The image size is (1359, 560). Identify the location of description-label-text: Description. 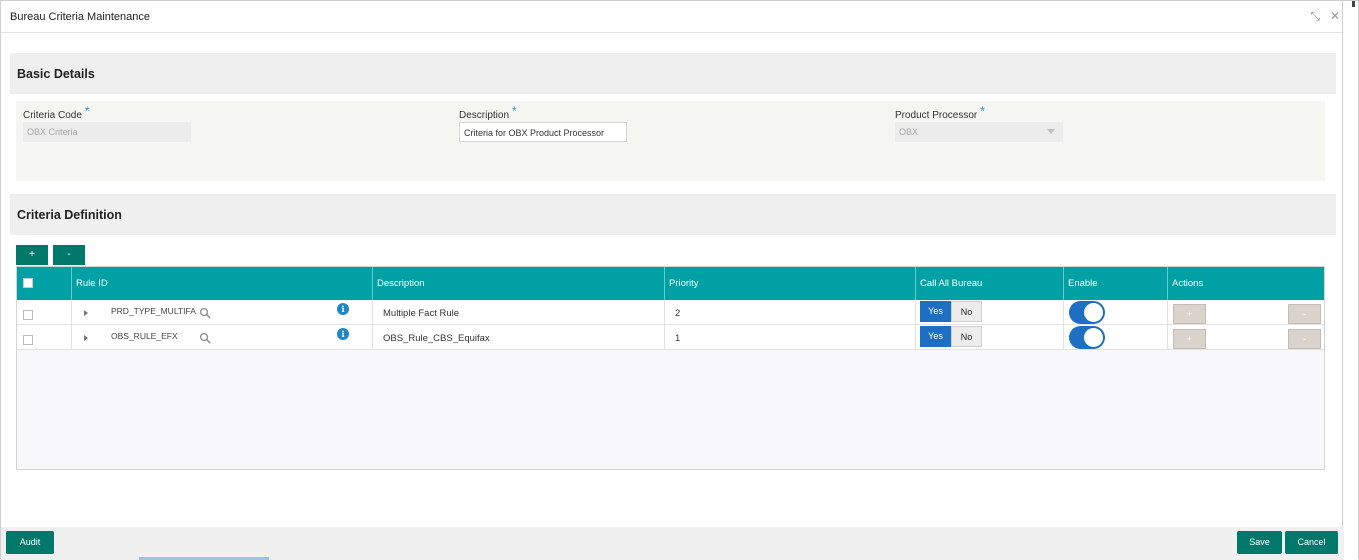
(484, 115).